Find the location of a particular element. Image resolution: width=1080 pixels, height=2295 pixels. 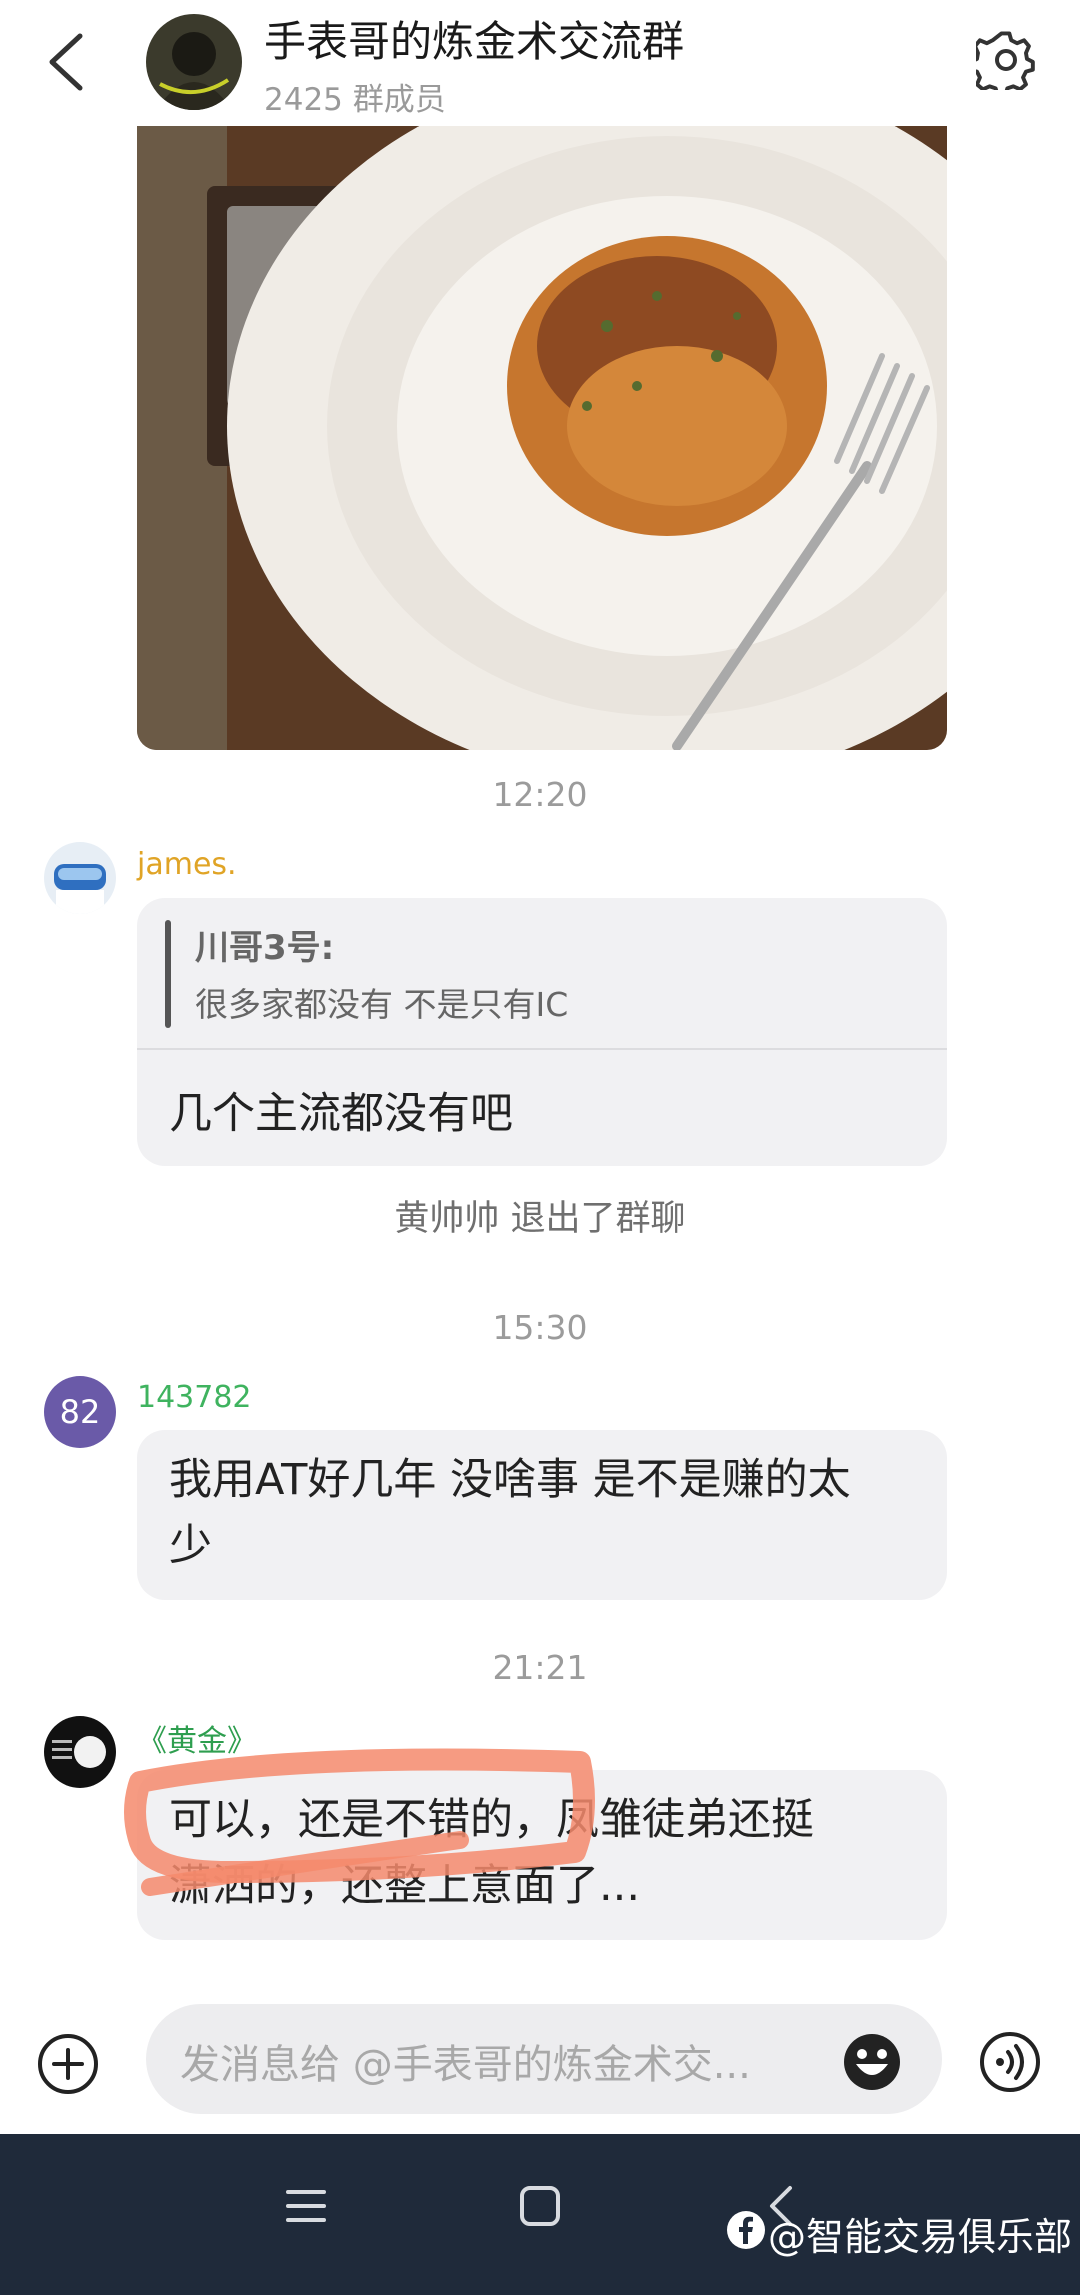

quote-text: 很多家都没有 不是只有IC is located at coordinates (382, 1004).